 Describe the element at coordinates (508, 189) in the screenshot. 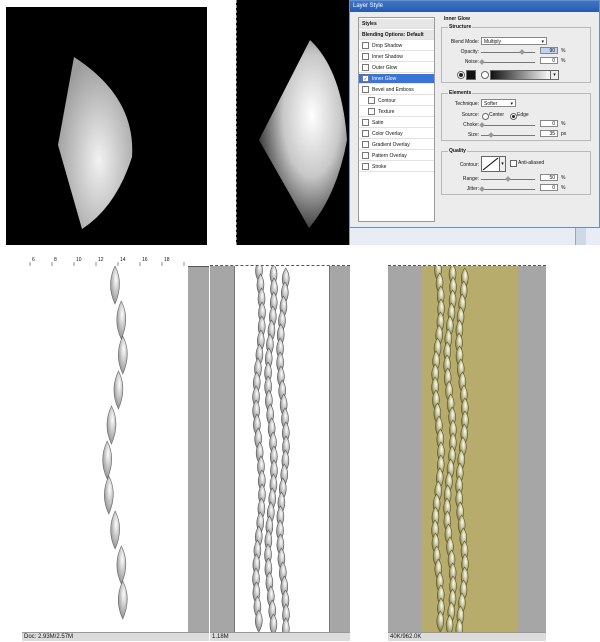

I see `jitter-slider` at that location.